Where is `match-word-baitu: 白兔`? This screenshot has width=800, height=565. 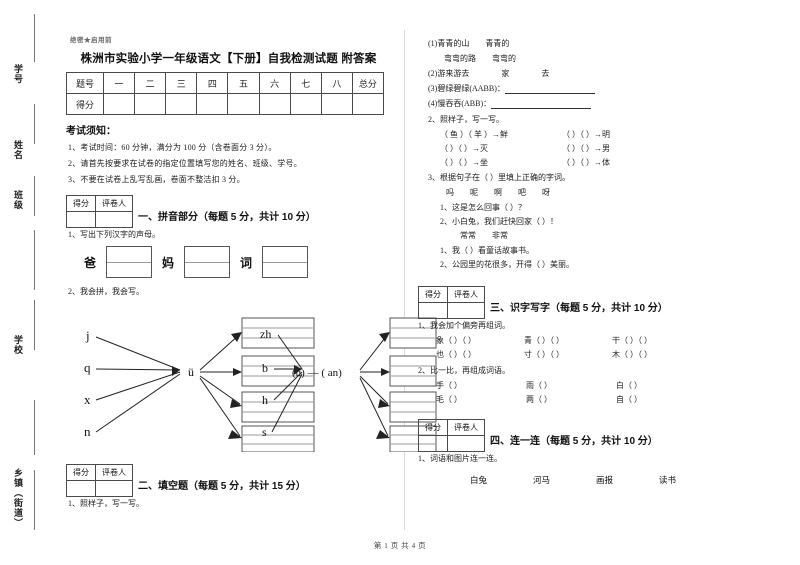 match-word-baitu: 白兔 is located at coordinates (478, 480).